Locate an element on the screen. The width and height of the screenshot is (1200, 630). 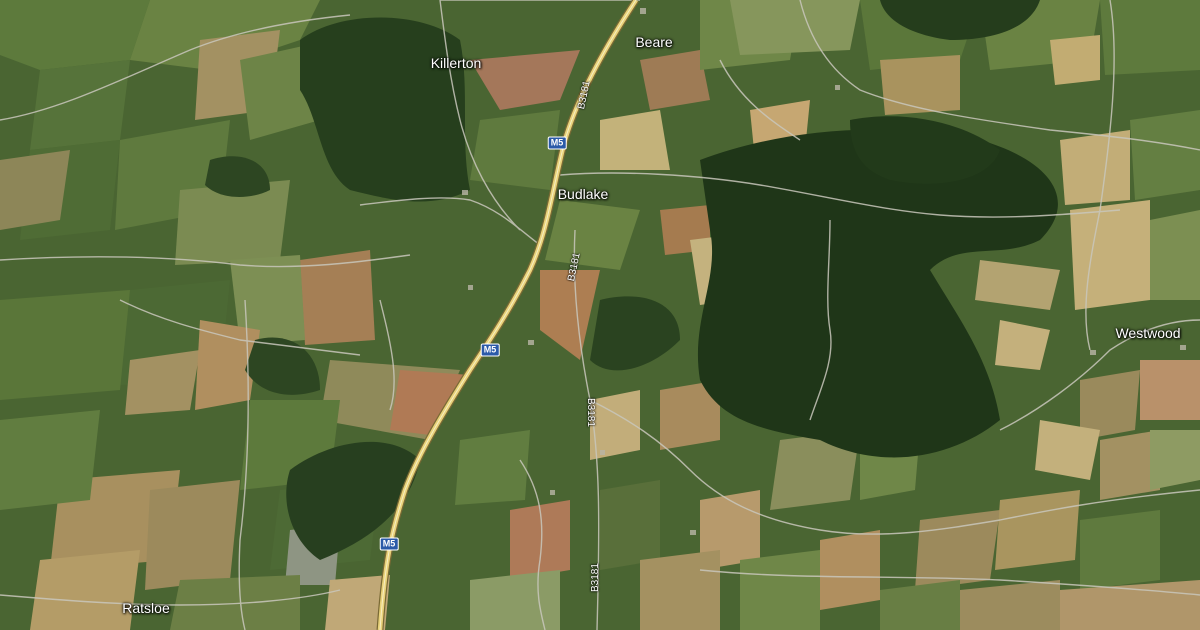
place-label-killerton: Killerton is located at coordinates (456, 63).